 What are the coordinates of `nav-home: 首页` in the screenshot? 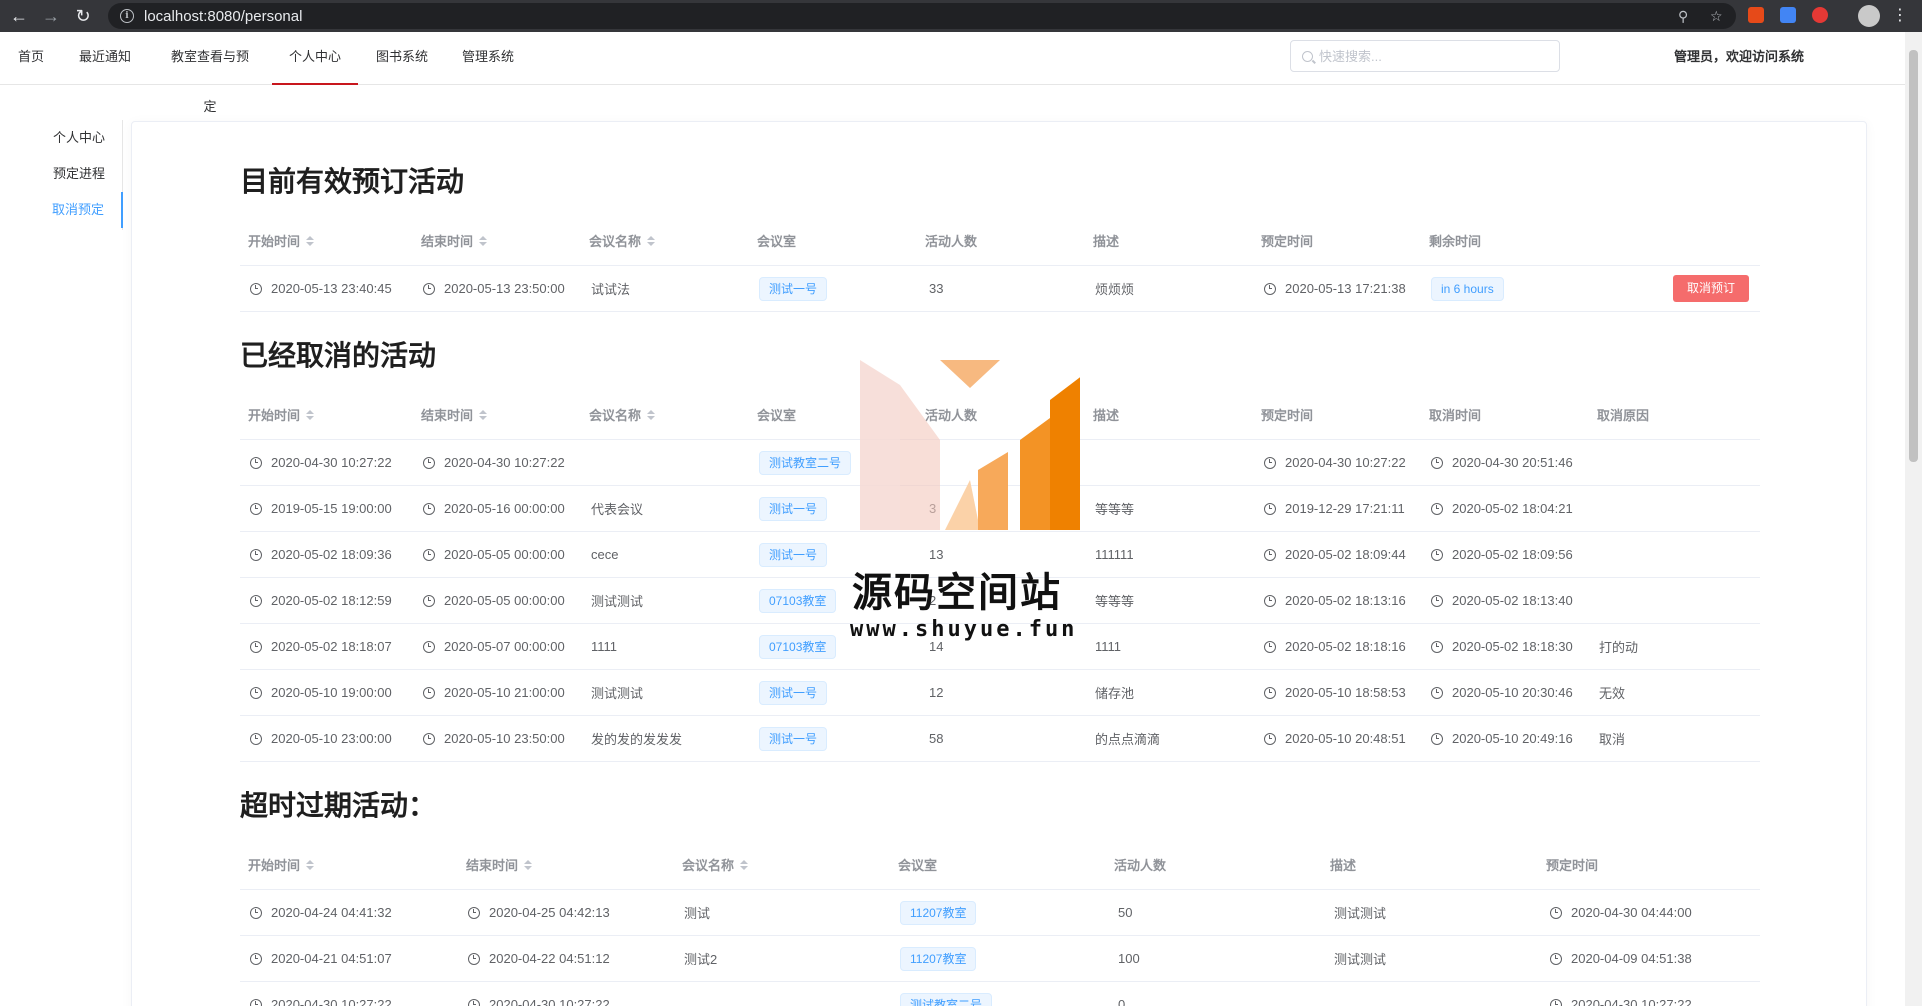 It's located at (31, 58).